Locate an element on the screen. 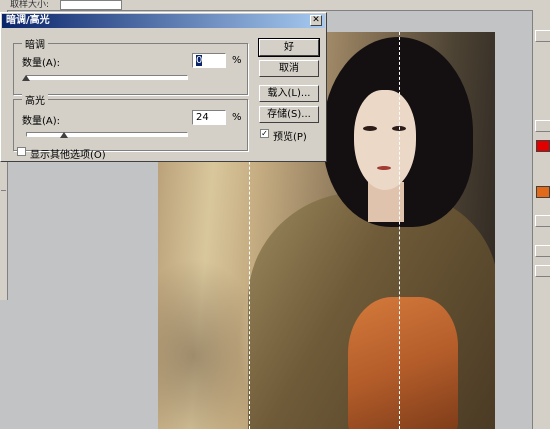  palette-tab-navigator is located at coordinates (542, 36).